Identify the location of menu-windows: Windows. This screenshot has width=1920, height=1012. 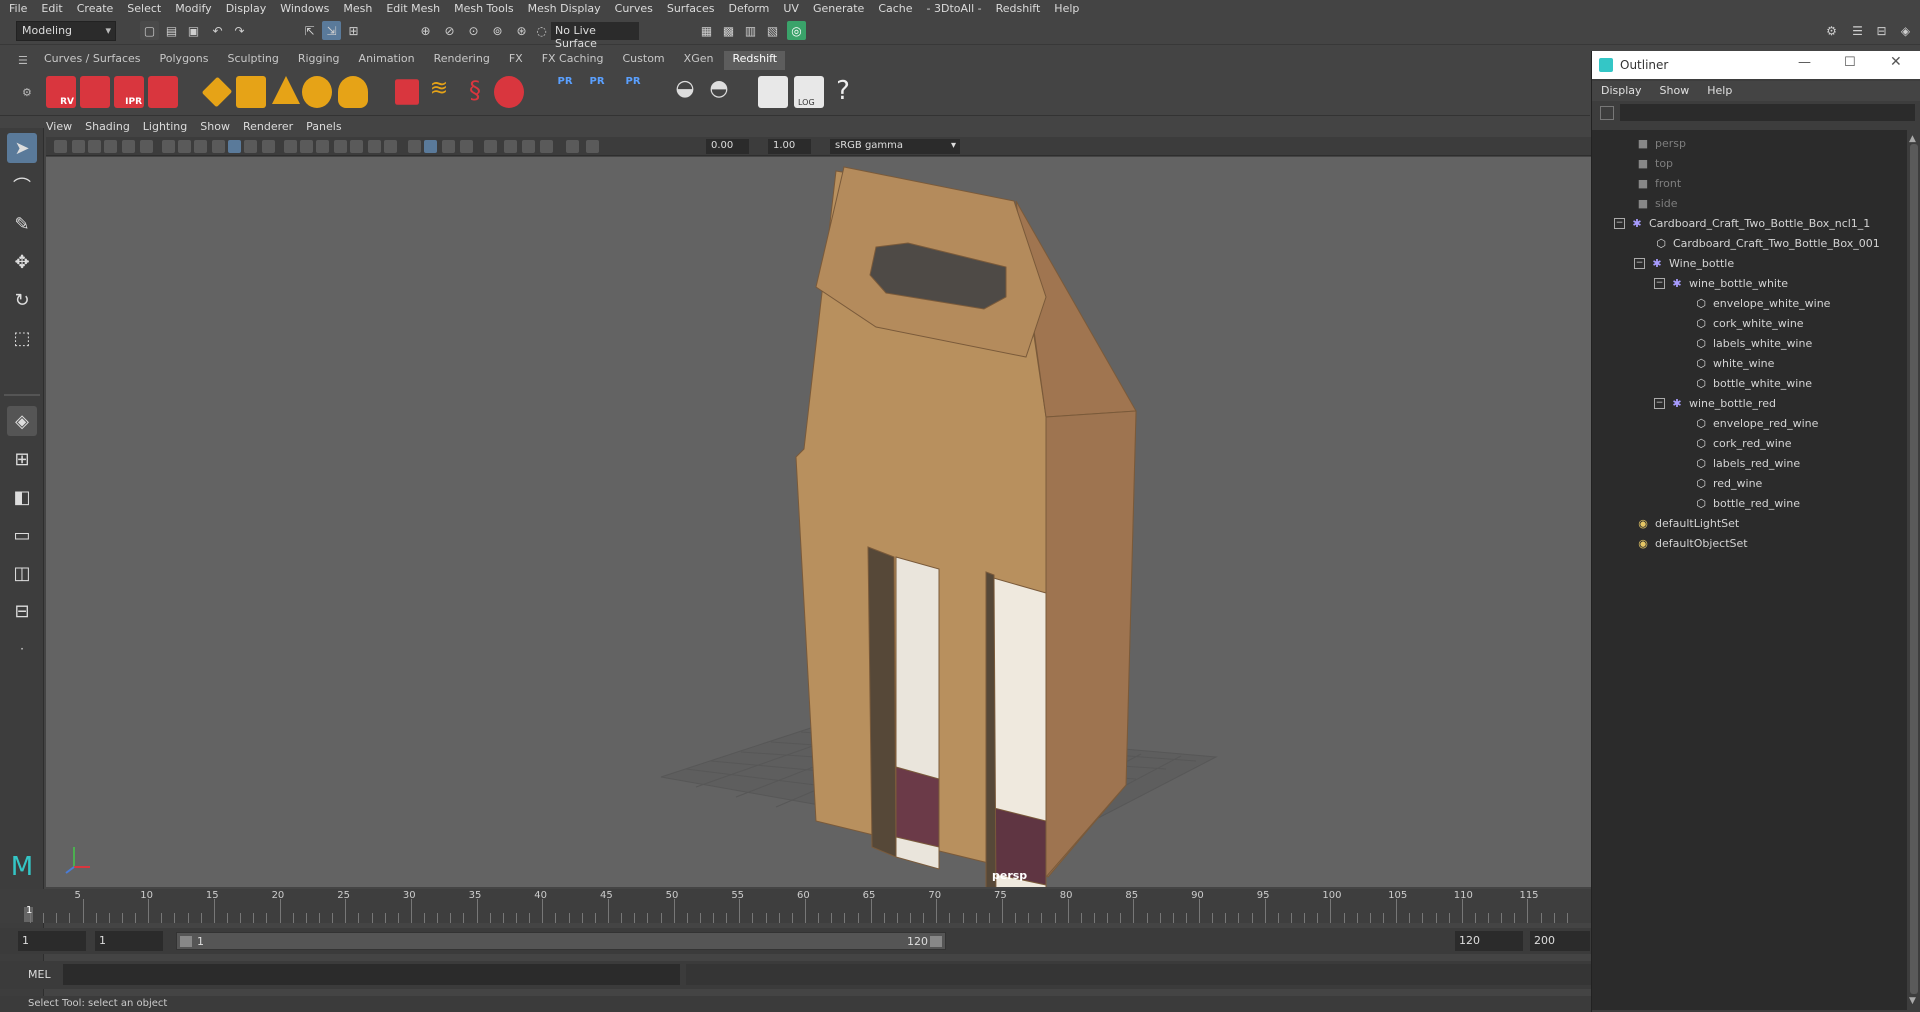
(304, 8).